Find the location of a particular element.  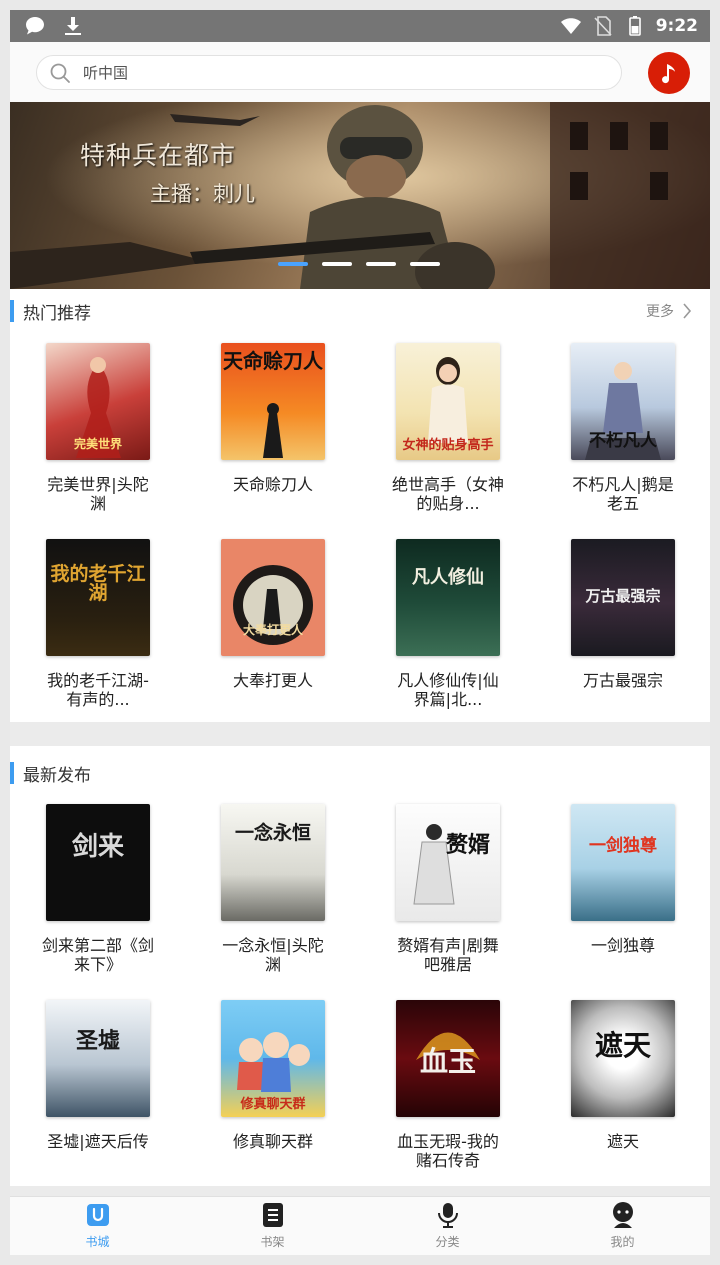

nav-label: 我的 is located at coordinates (622, 1242).